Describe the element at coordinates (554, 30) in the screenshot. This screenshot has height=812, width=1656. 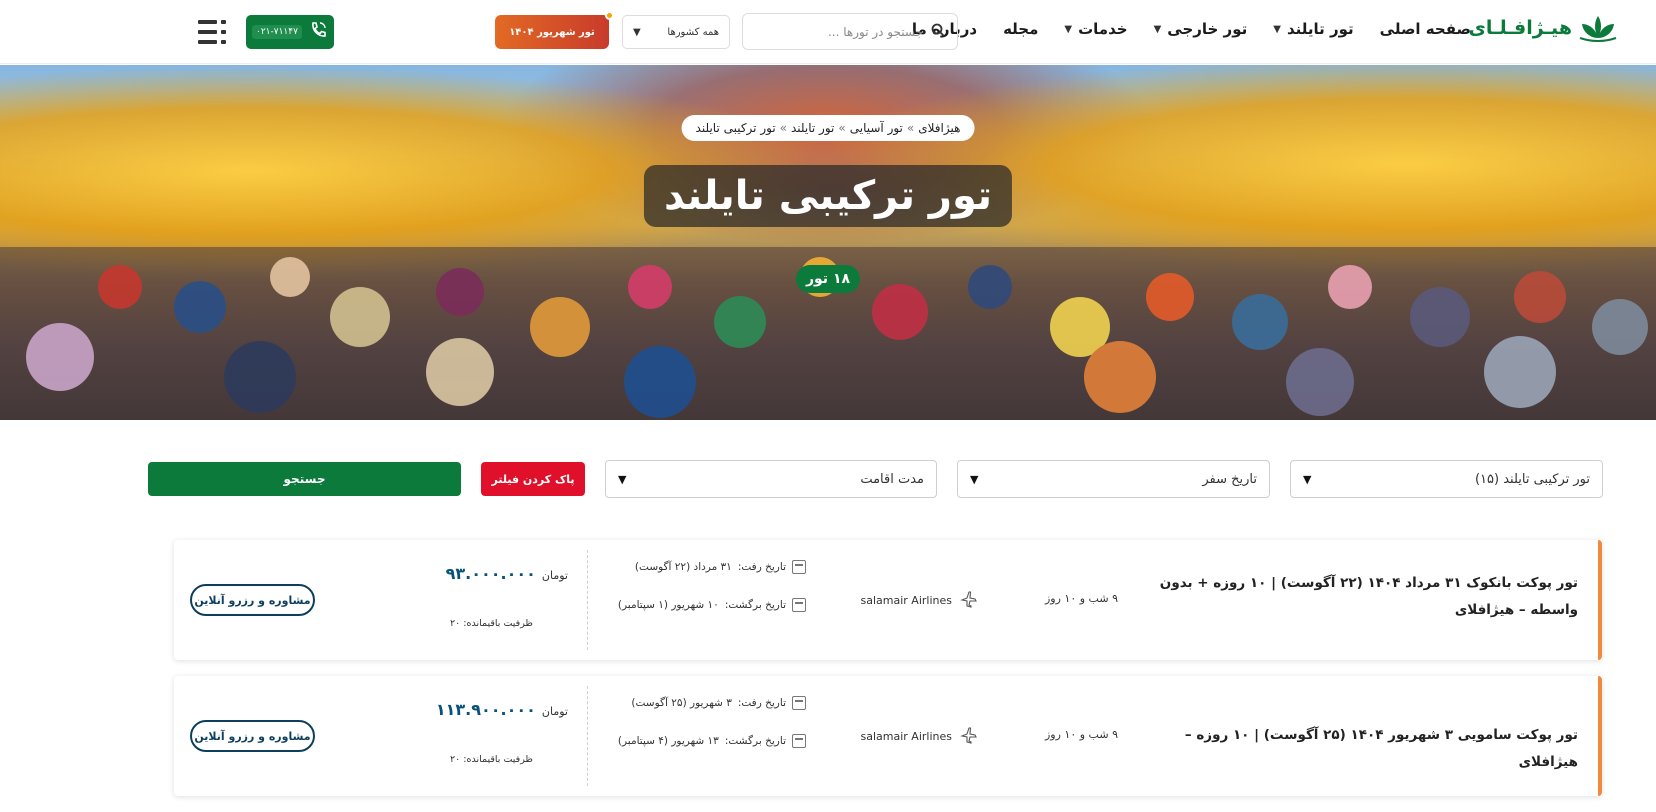
I see `promo-button: تور شهریور ۱۴۰۴` at that location.